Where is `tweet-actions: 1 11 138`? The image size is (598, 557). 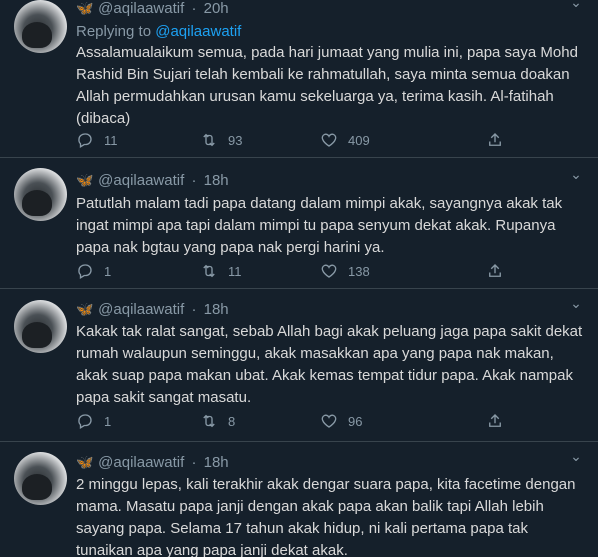
tweet-actions: 1 11 138 is located at coordinates (326, 271).